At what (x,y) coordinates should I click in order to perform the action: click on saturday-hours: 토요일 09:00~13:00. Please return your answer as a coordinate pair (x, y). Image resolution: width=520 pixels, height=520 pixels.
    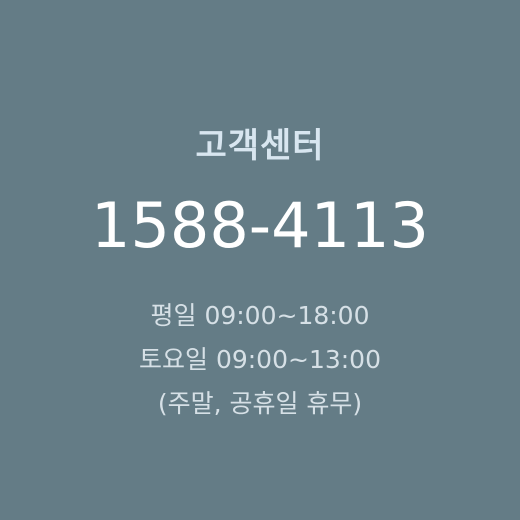
    Looking at the image, I should click on (260, 359).